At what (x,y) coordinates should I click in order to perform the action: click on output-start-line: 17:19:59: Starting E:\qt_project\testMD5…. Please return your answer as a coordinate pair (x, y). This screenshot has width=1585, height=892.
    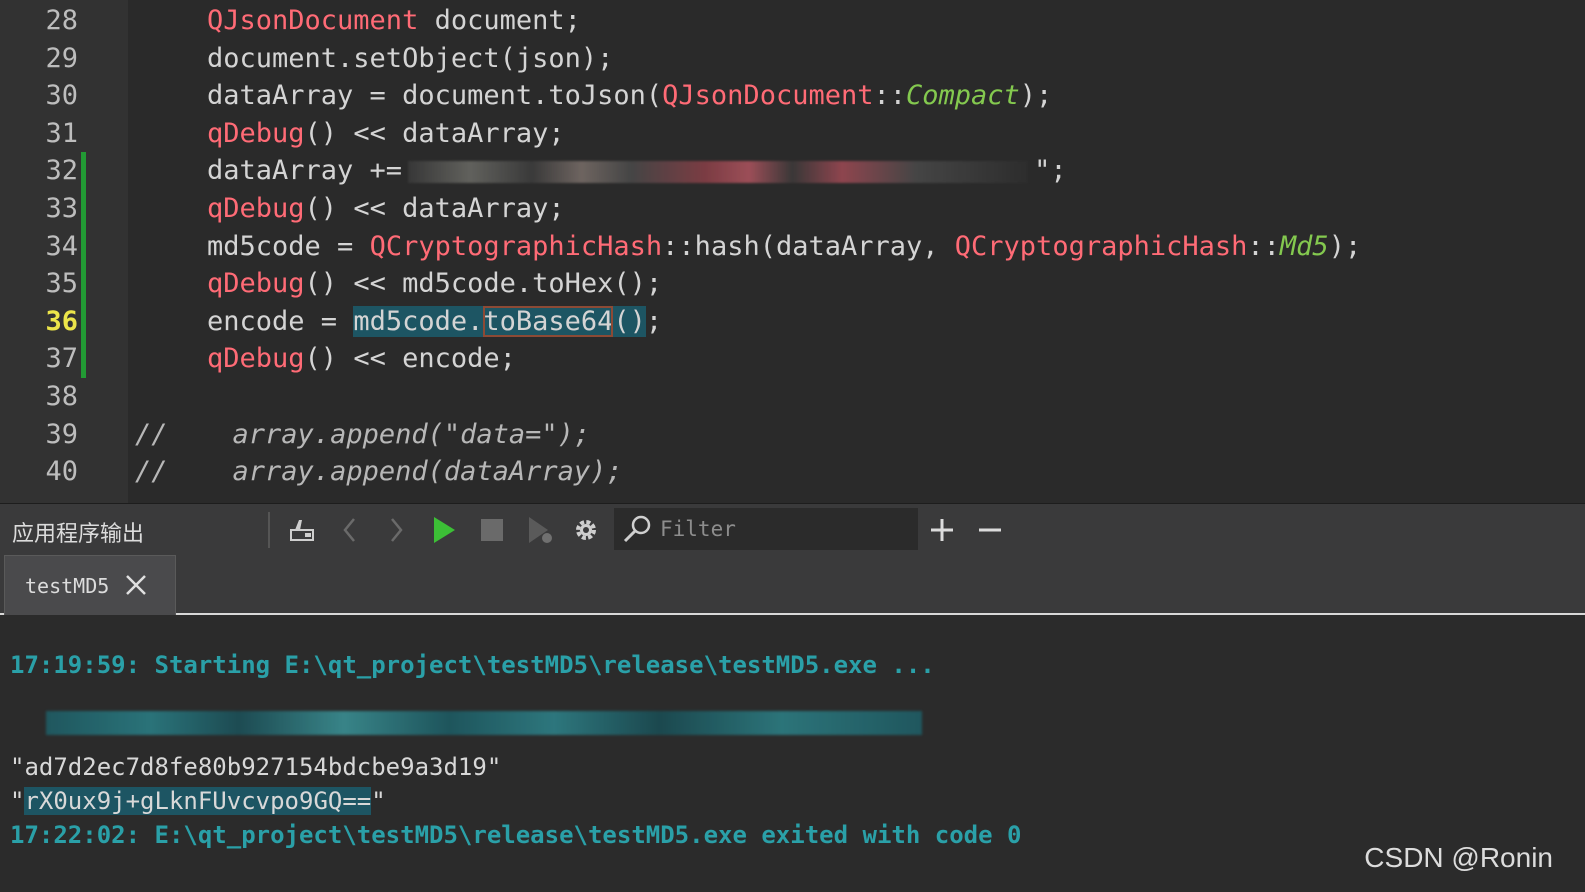
    Looking at the image, I should click on (472, 665).